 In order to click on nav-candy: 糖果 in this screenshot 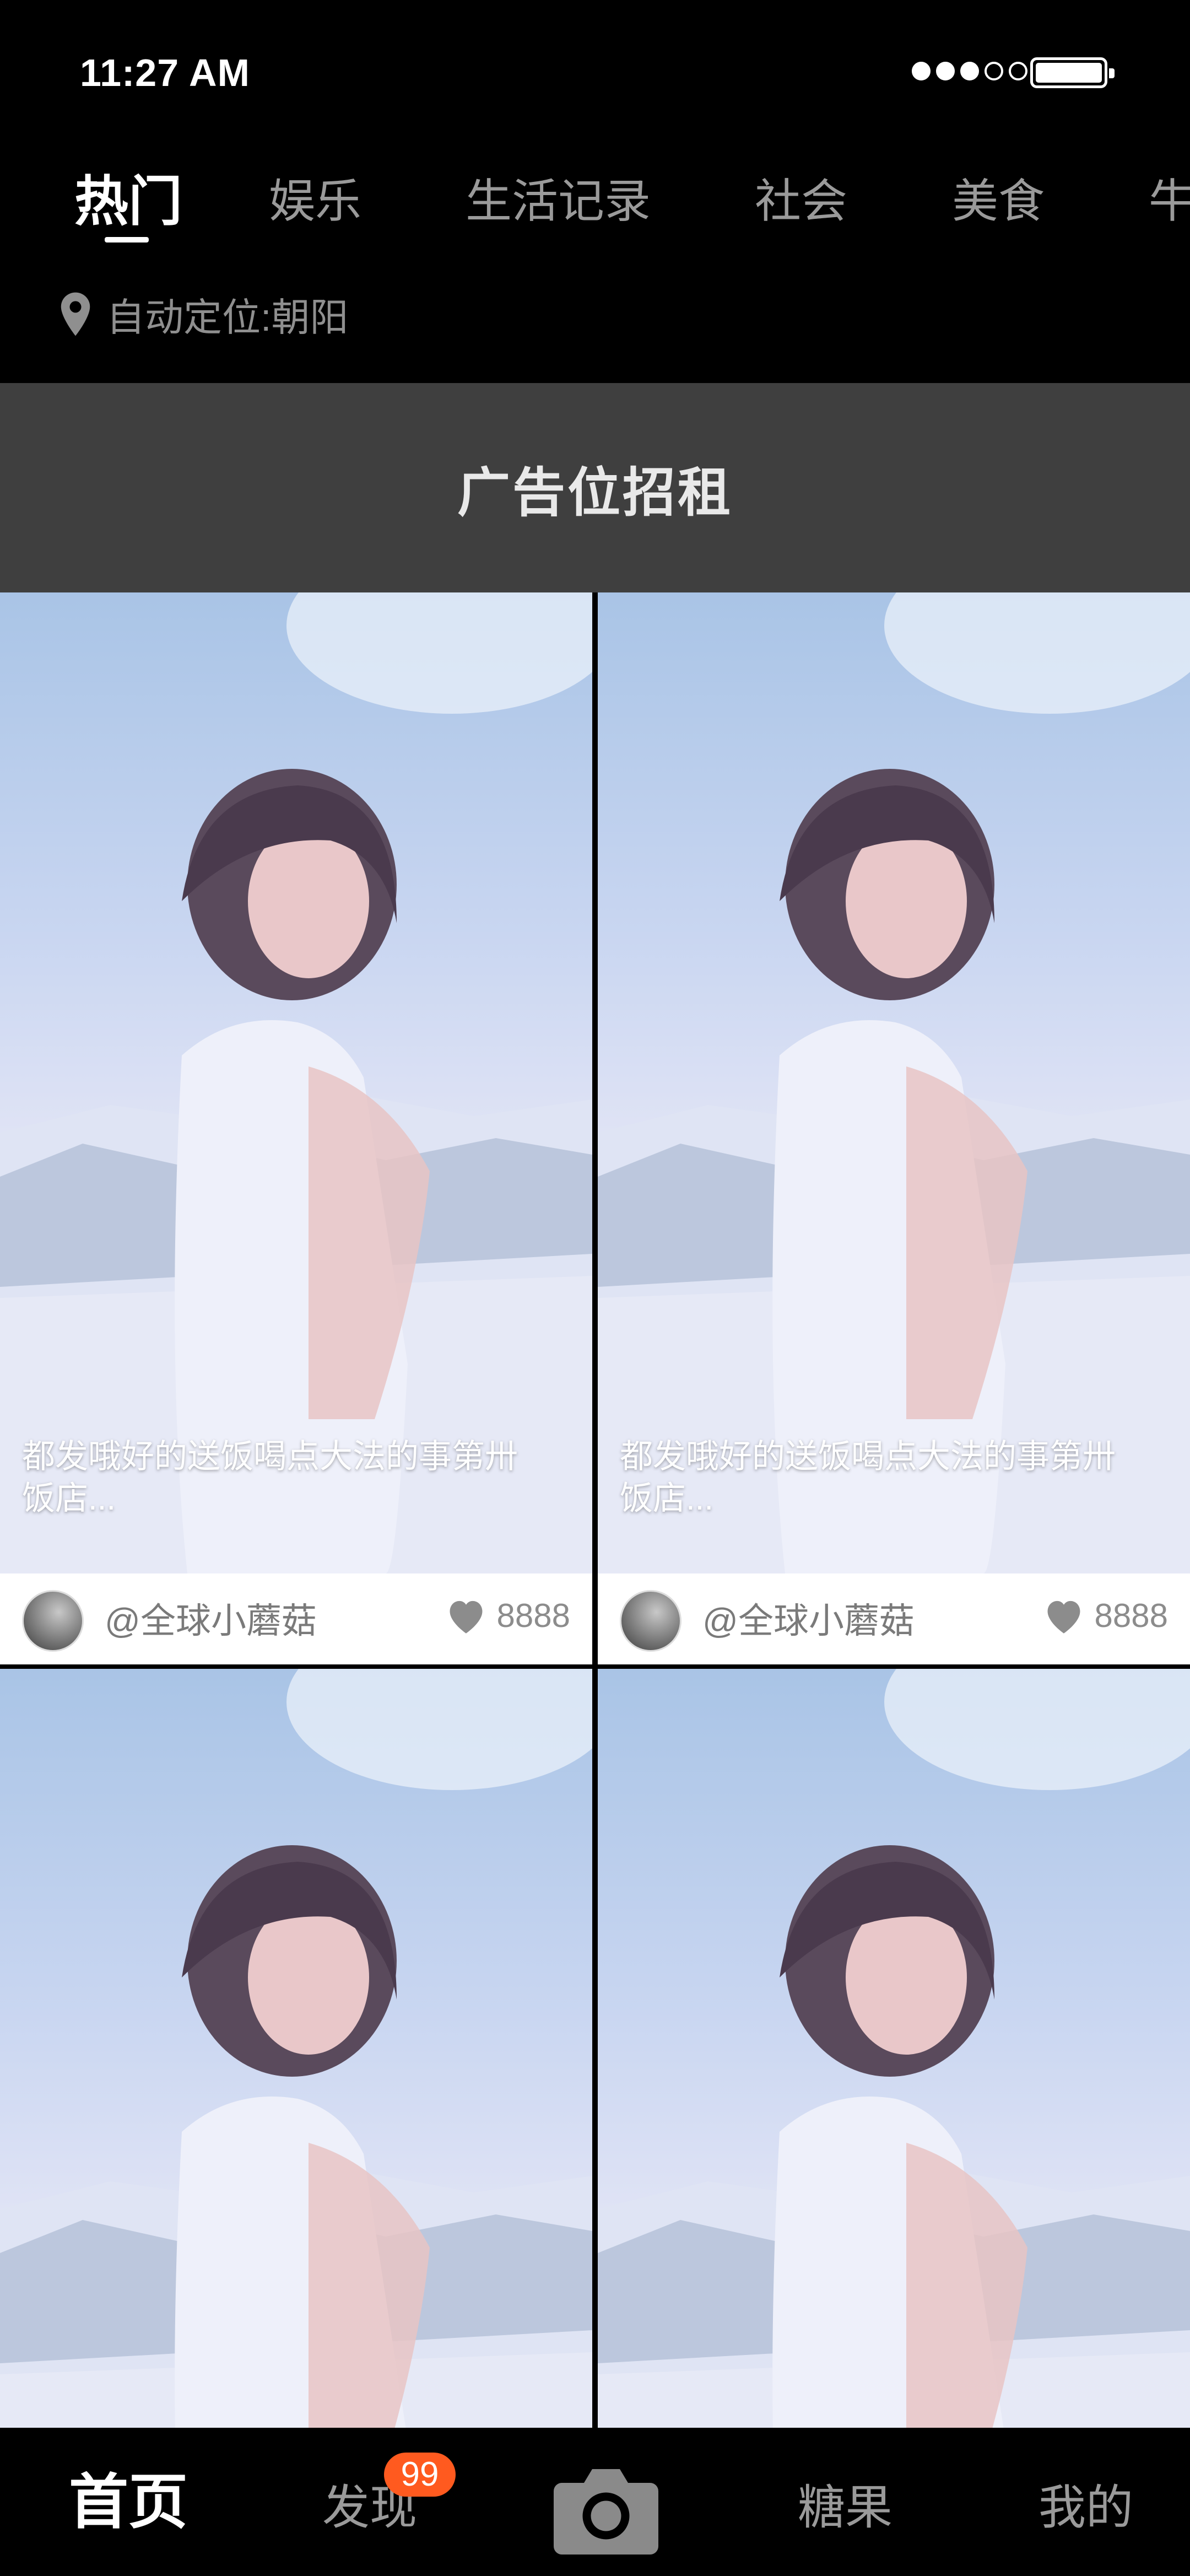, I will do `click(845, 2507)`.